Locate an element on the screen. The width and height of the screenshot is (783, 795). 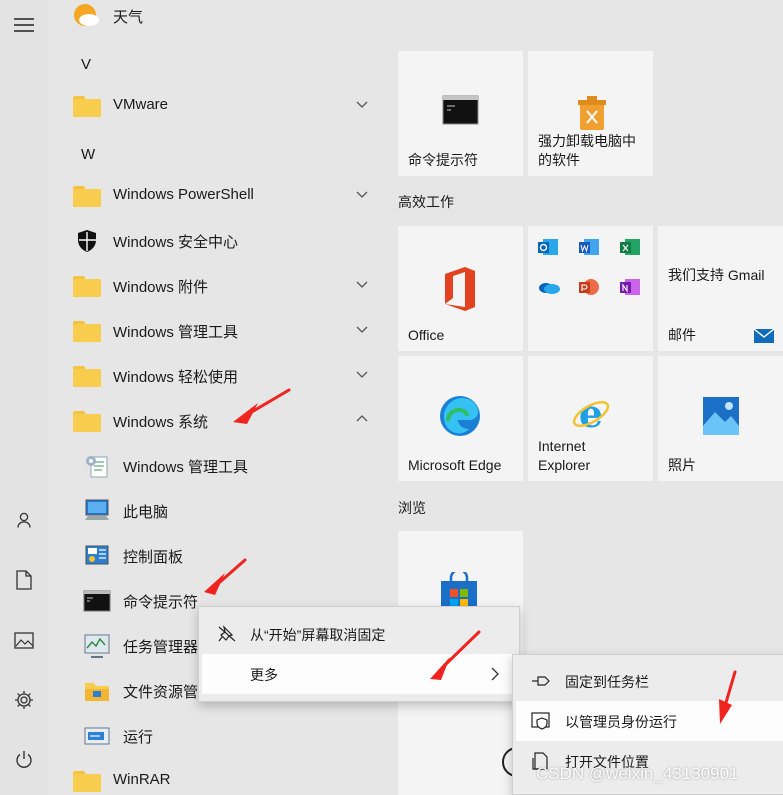
tile-mail: 我们支持 Gmail 邮件 is located at coordinates (720, 288).